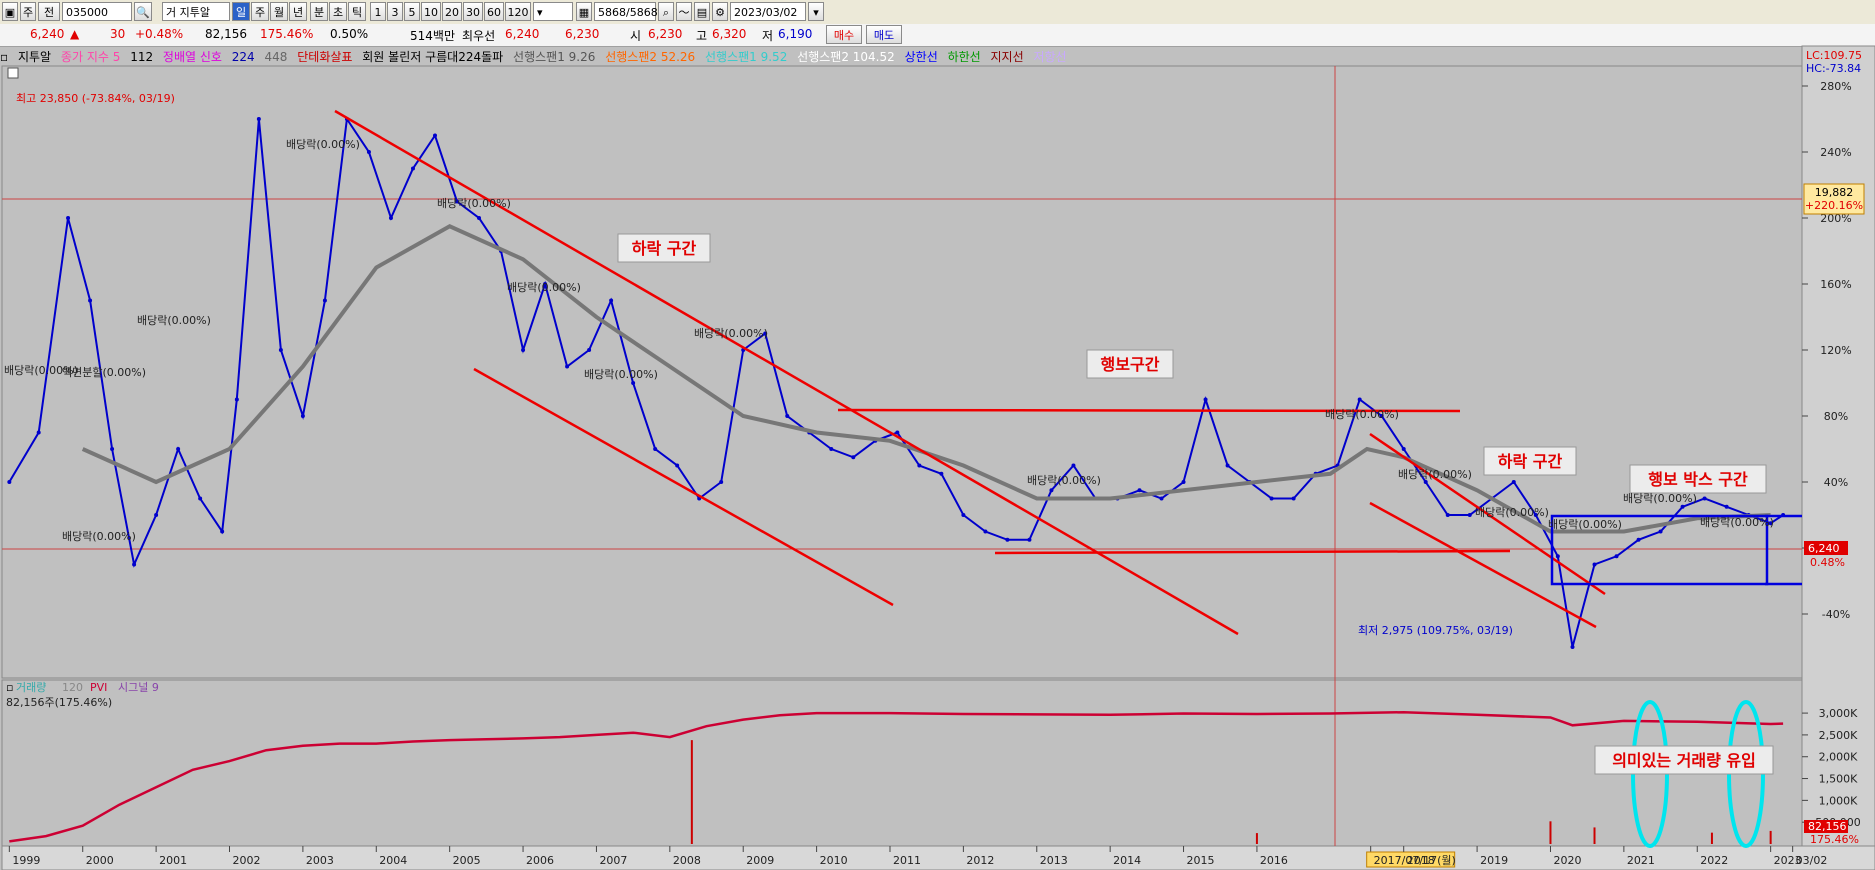 Image resolution: width=1875 pixels, height=870 pixels. I want to click on x-tick-label: 2012, so click(980, 860).